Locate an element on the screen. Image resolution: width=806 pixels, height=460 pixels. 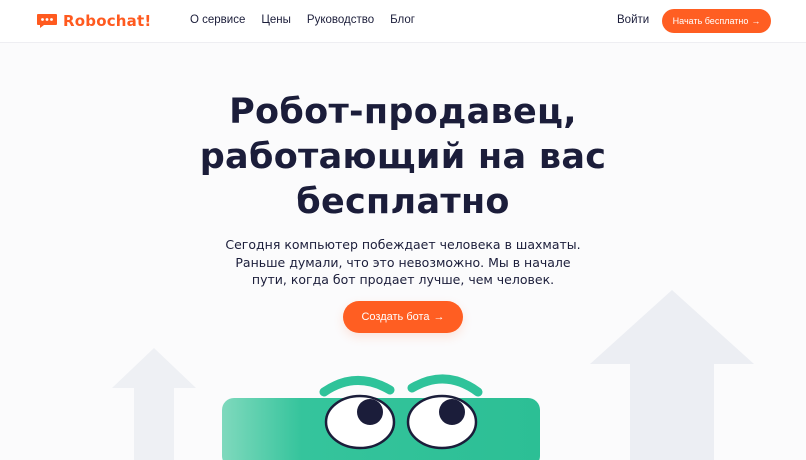
decor-arrow-right-icon is located at coordinates (672, 375).